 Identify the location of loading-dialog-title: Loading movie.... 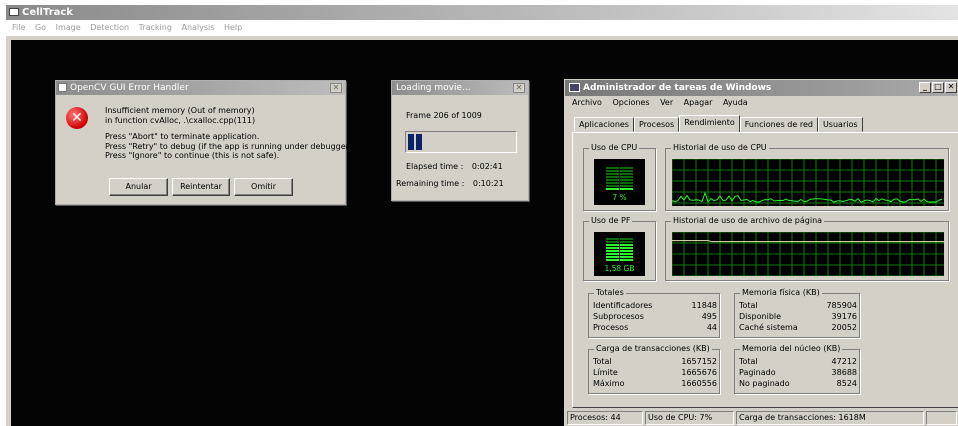
(433, 88).